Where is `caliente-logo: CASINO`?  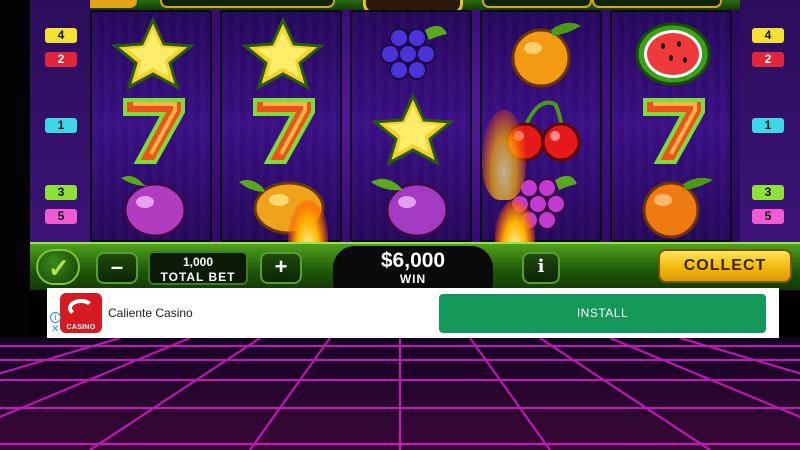 caliente-logo: CASINO is located at coordinates (81, 313).